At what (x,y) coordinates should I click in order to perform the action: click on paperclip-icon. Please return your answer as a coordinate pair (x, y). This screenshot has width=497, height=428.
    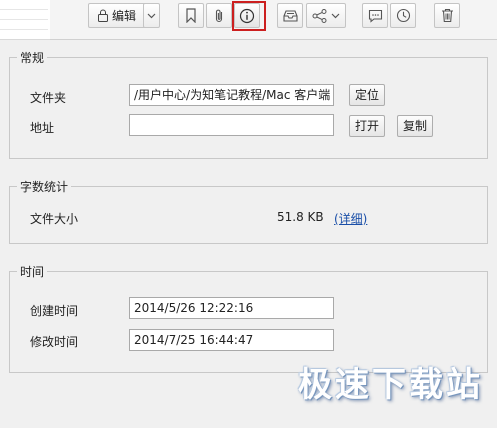
    Looking at the image, I should click on (219, 15).